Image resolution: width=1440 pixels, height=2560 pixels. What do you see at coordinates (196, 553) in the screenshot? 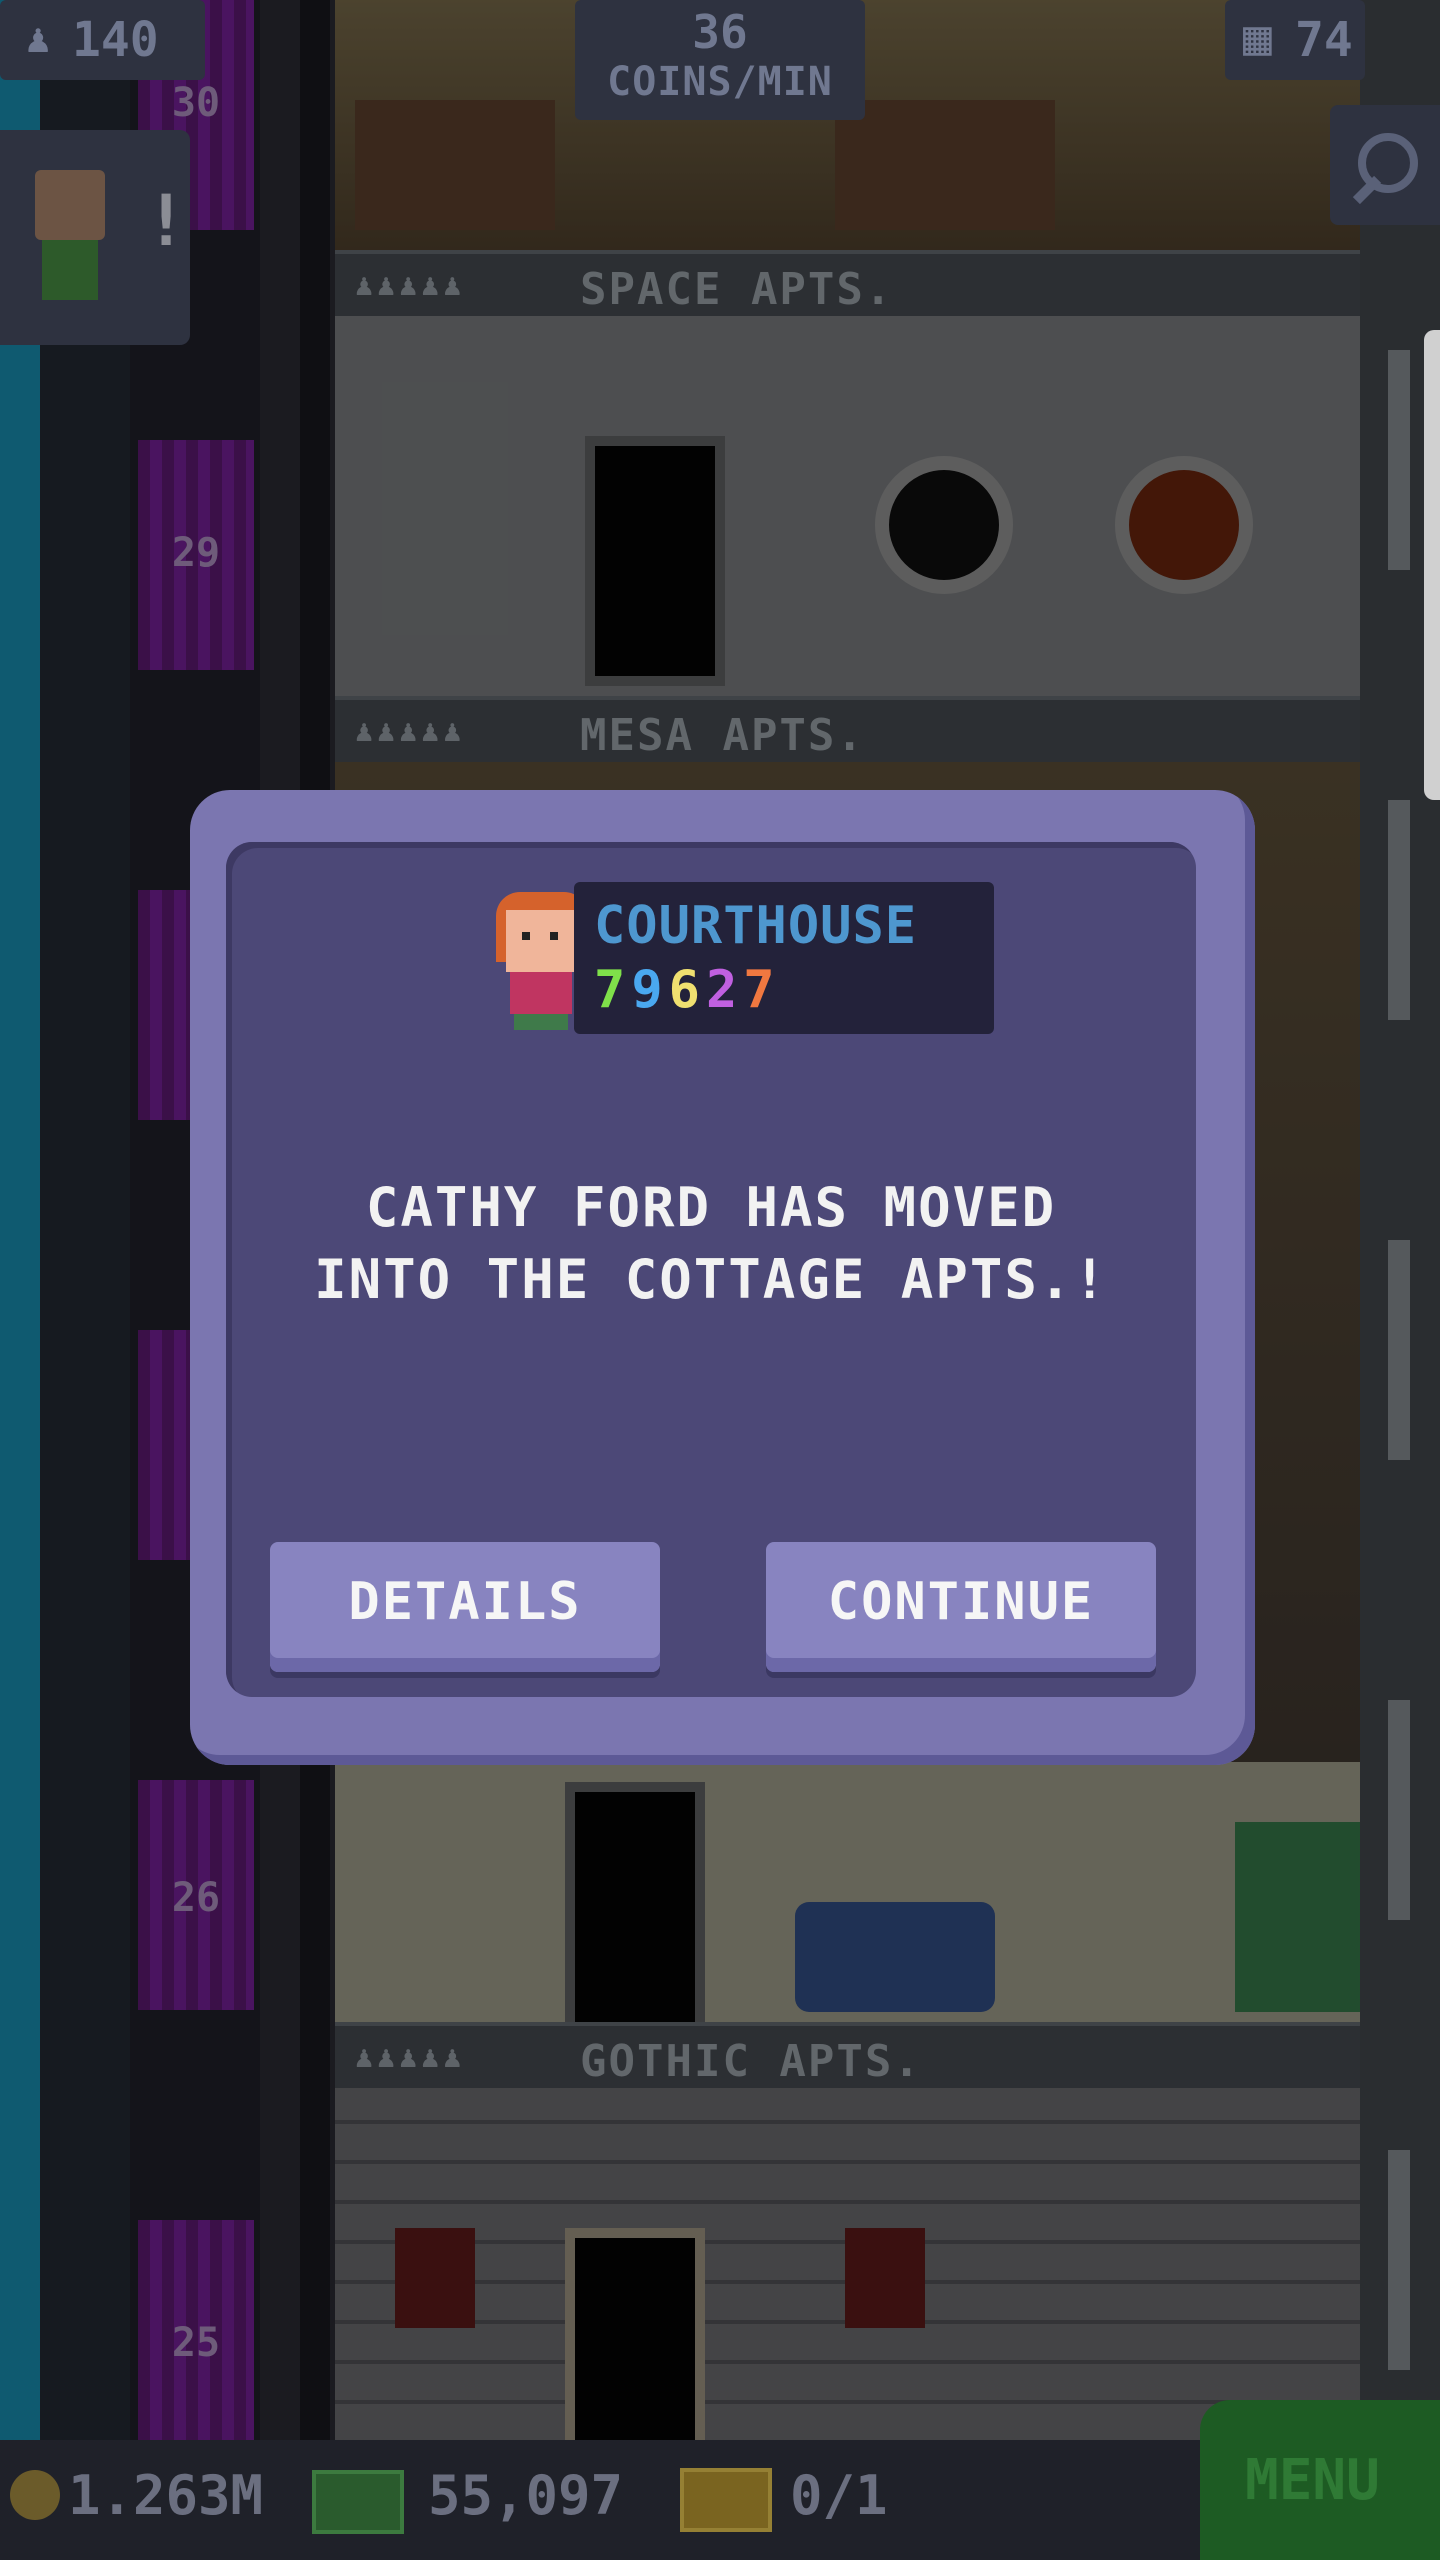
I see `elevator-floor-number: 29` at bounding box center [196, 553].